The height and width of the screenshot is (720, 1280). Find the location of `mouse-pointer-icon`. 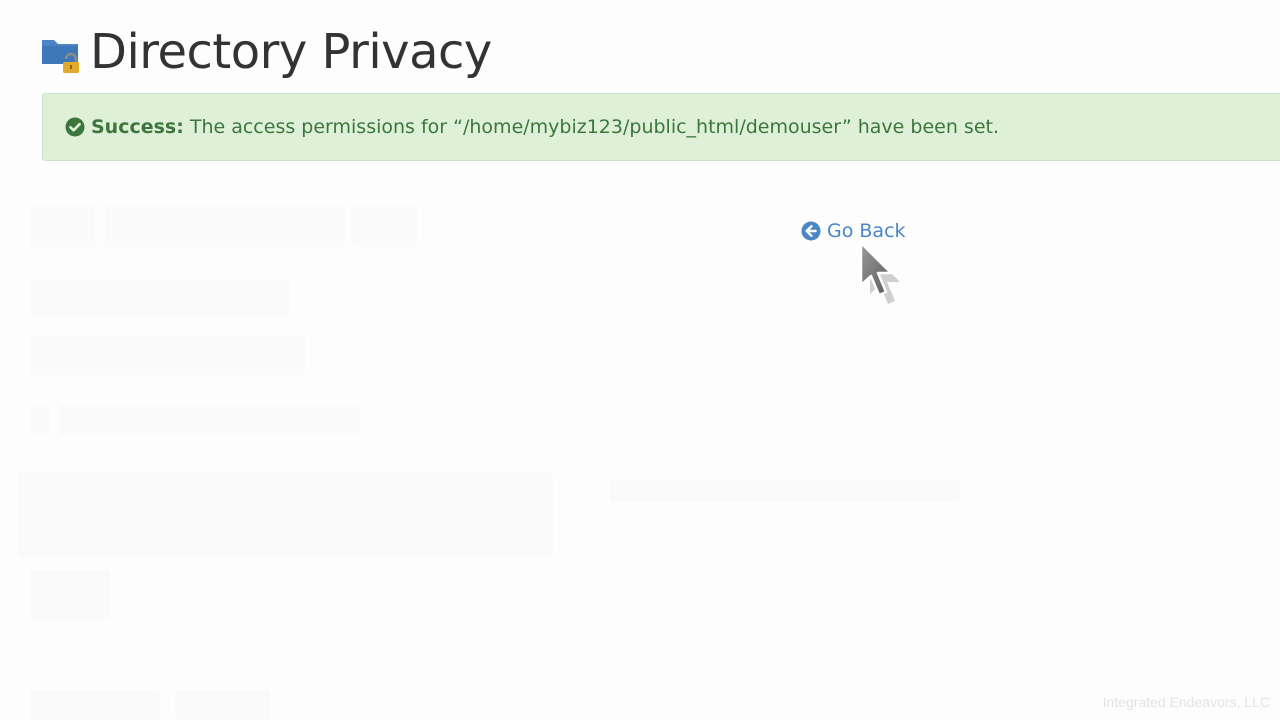

mouse-pointer-icon is located at coordinates (883, 275).